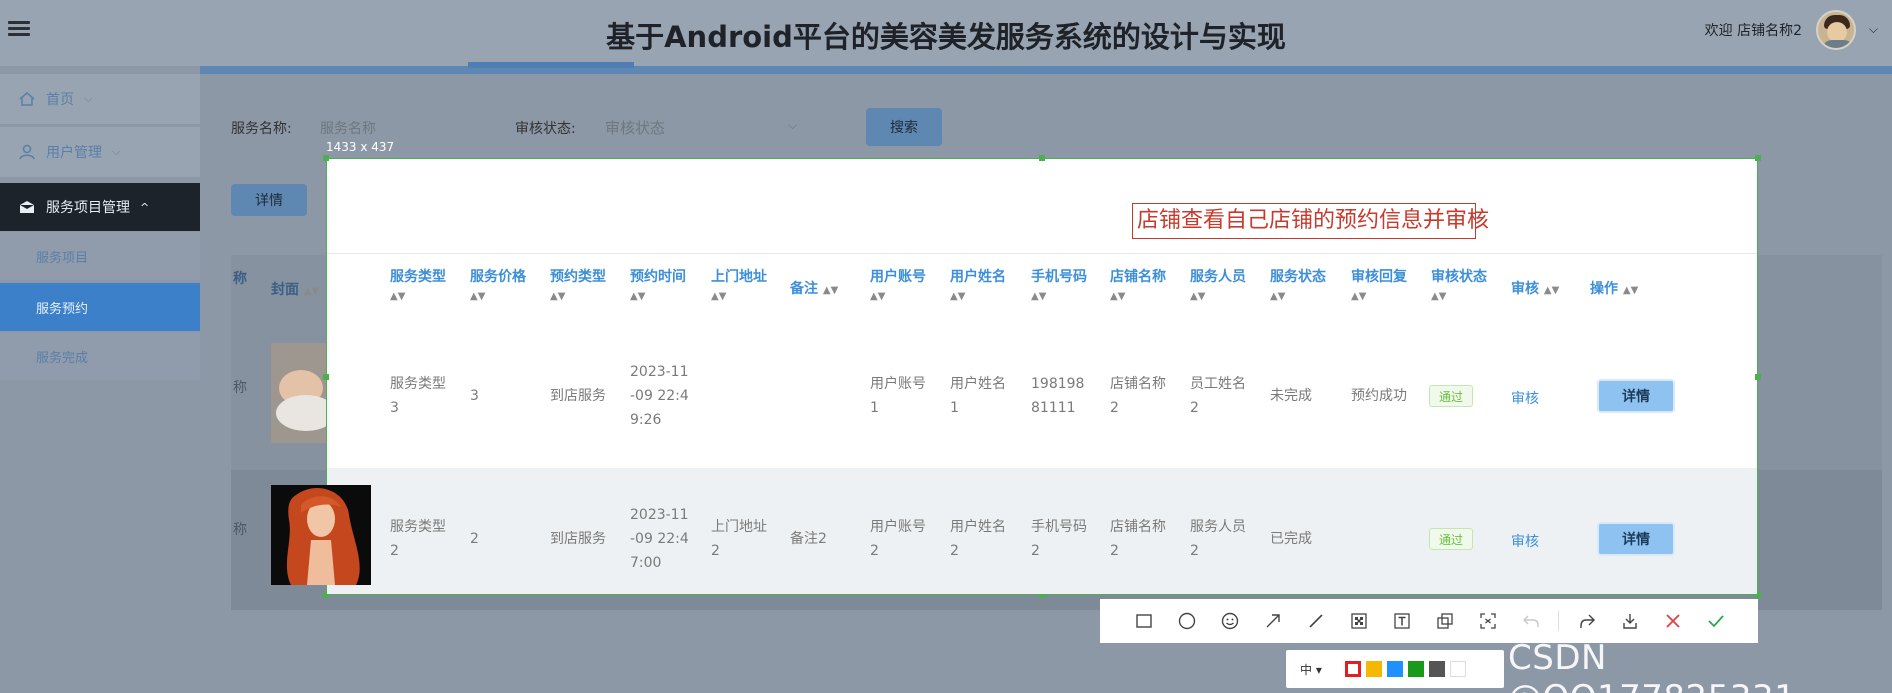 The width and height of the screenshot is (1892, 693). Describe the element at coordinates (1143, 621) in the screenshot. I see `rectangle-icon` at that location.